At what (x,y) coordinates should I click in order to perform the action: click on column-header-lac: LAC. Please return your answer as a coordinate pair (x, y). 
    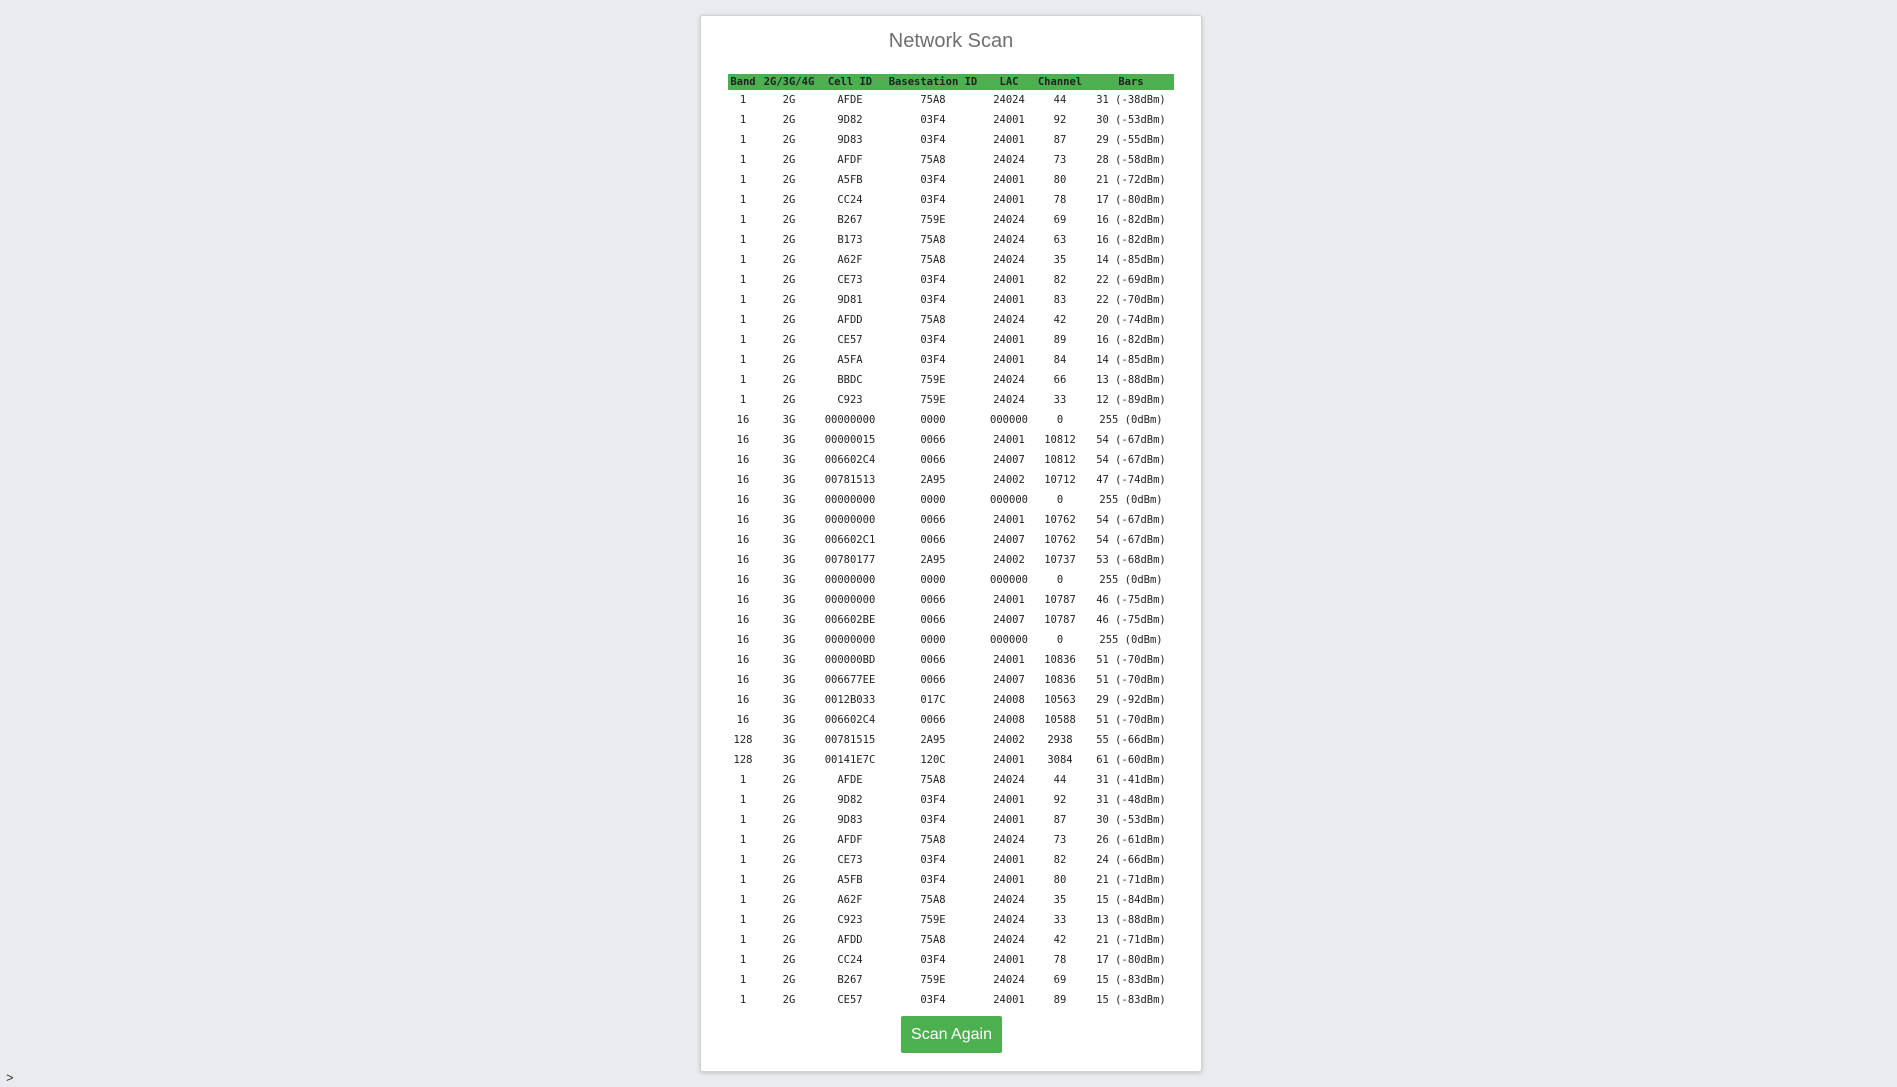
    Looking at the image, I should click on (1009, 82).